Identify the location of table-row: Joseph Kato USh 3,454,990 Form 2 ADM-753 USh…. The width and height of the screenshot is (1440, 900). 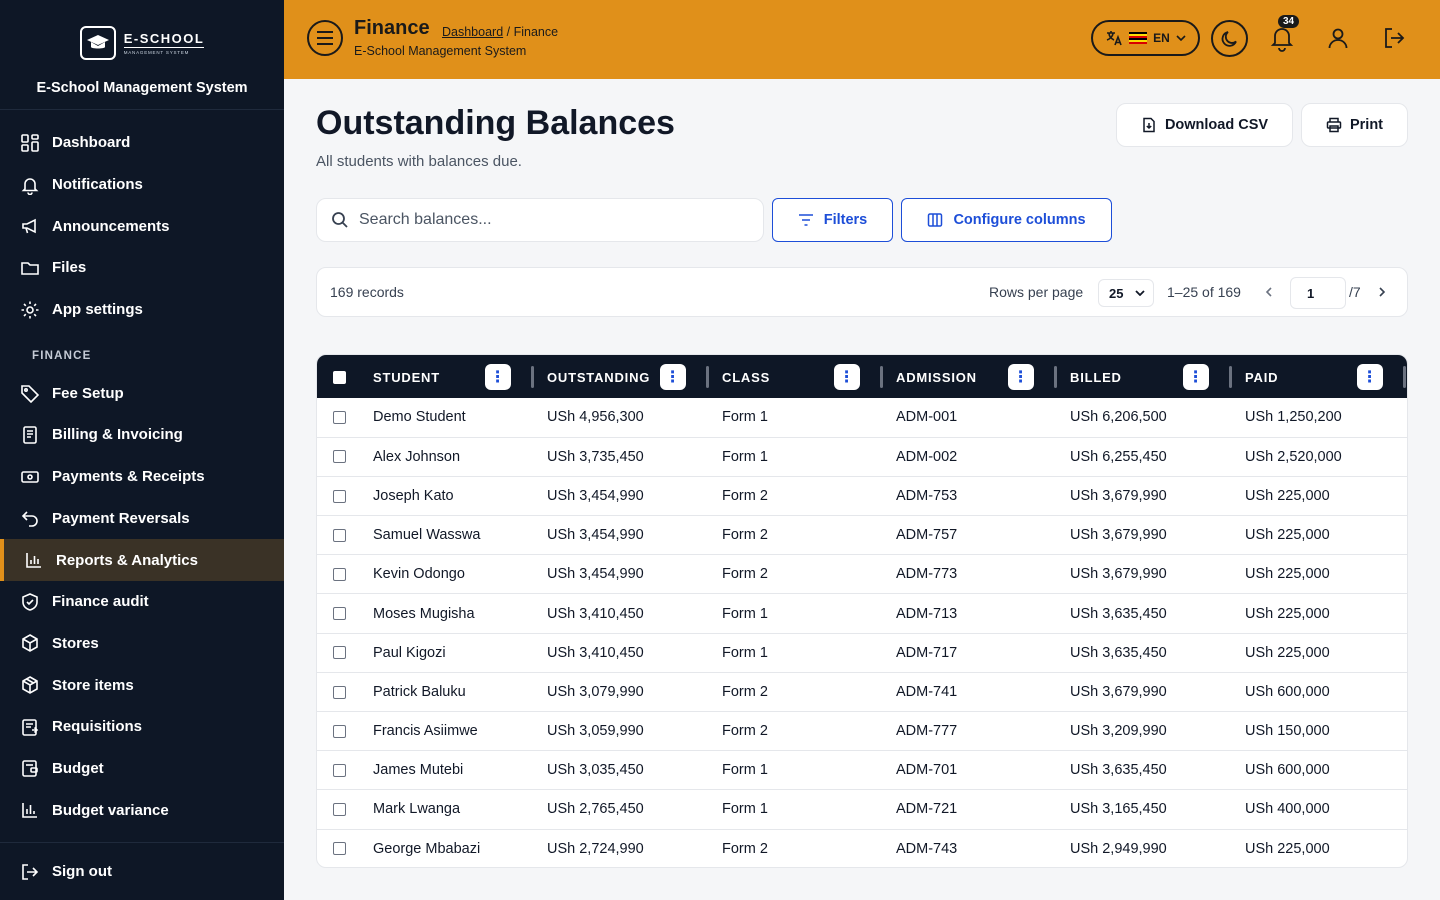
(862, 496).